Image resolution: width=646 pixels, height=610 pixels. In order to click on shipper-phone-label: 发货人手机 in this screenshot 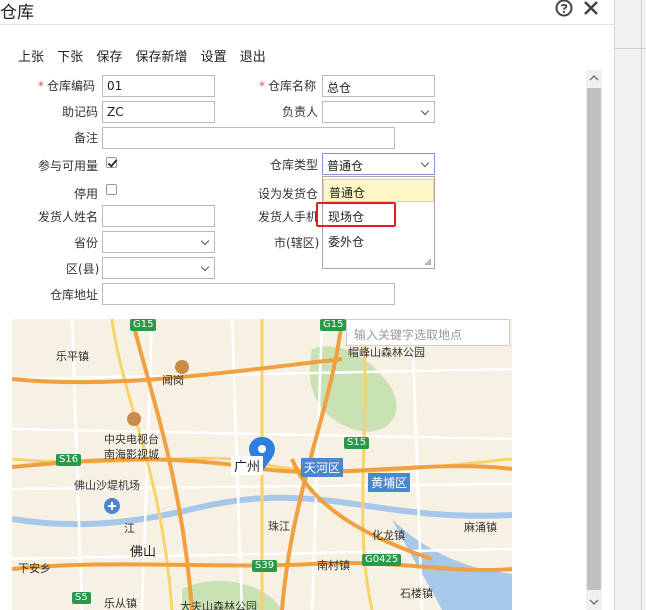, I will do `click(288, 217)`.